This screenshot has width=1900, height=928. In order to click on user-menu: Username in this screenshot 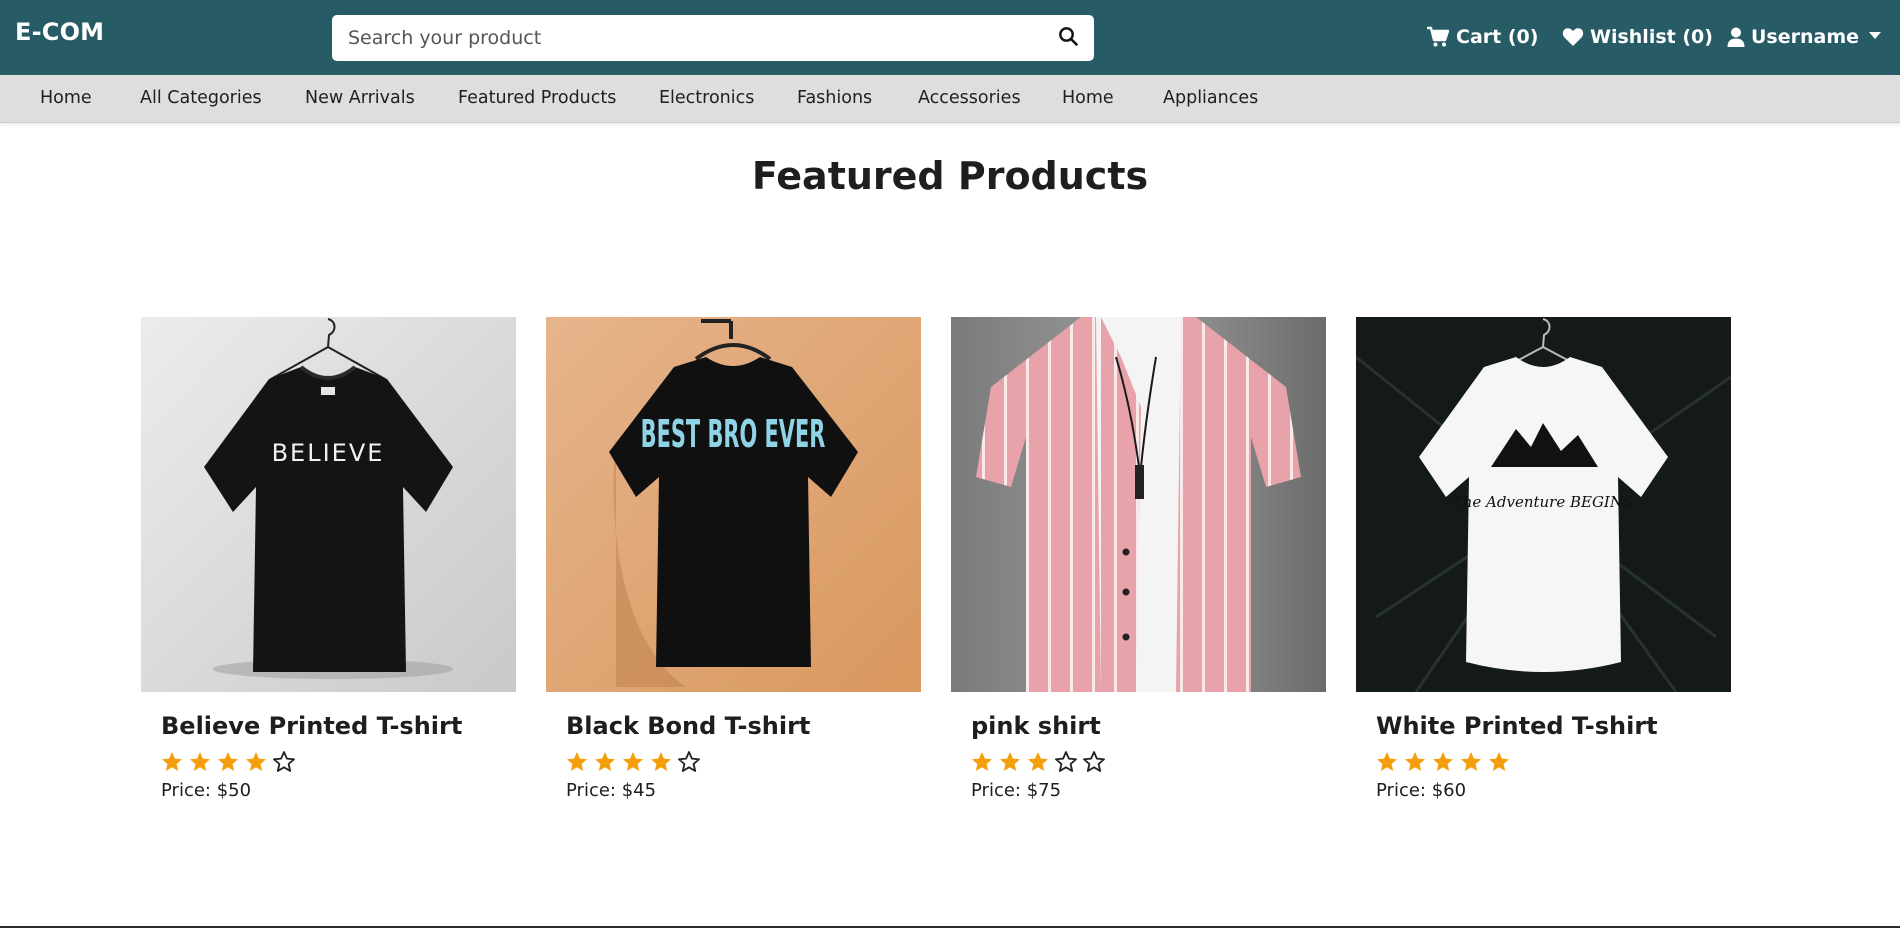, I will do `click(1804, 37)`.